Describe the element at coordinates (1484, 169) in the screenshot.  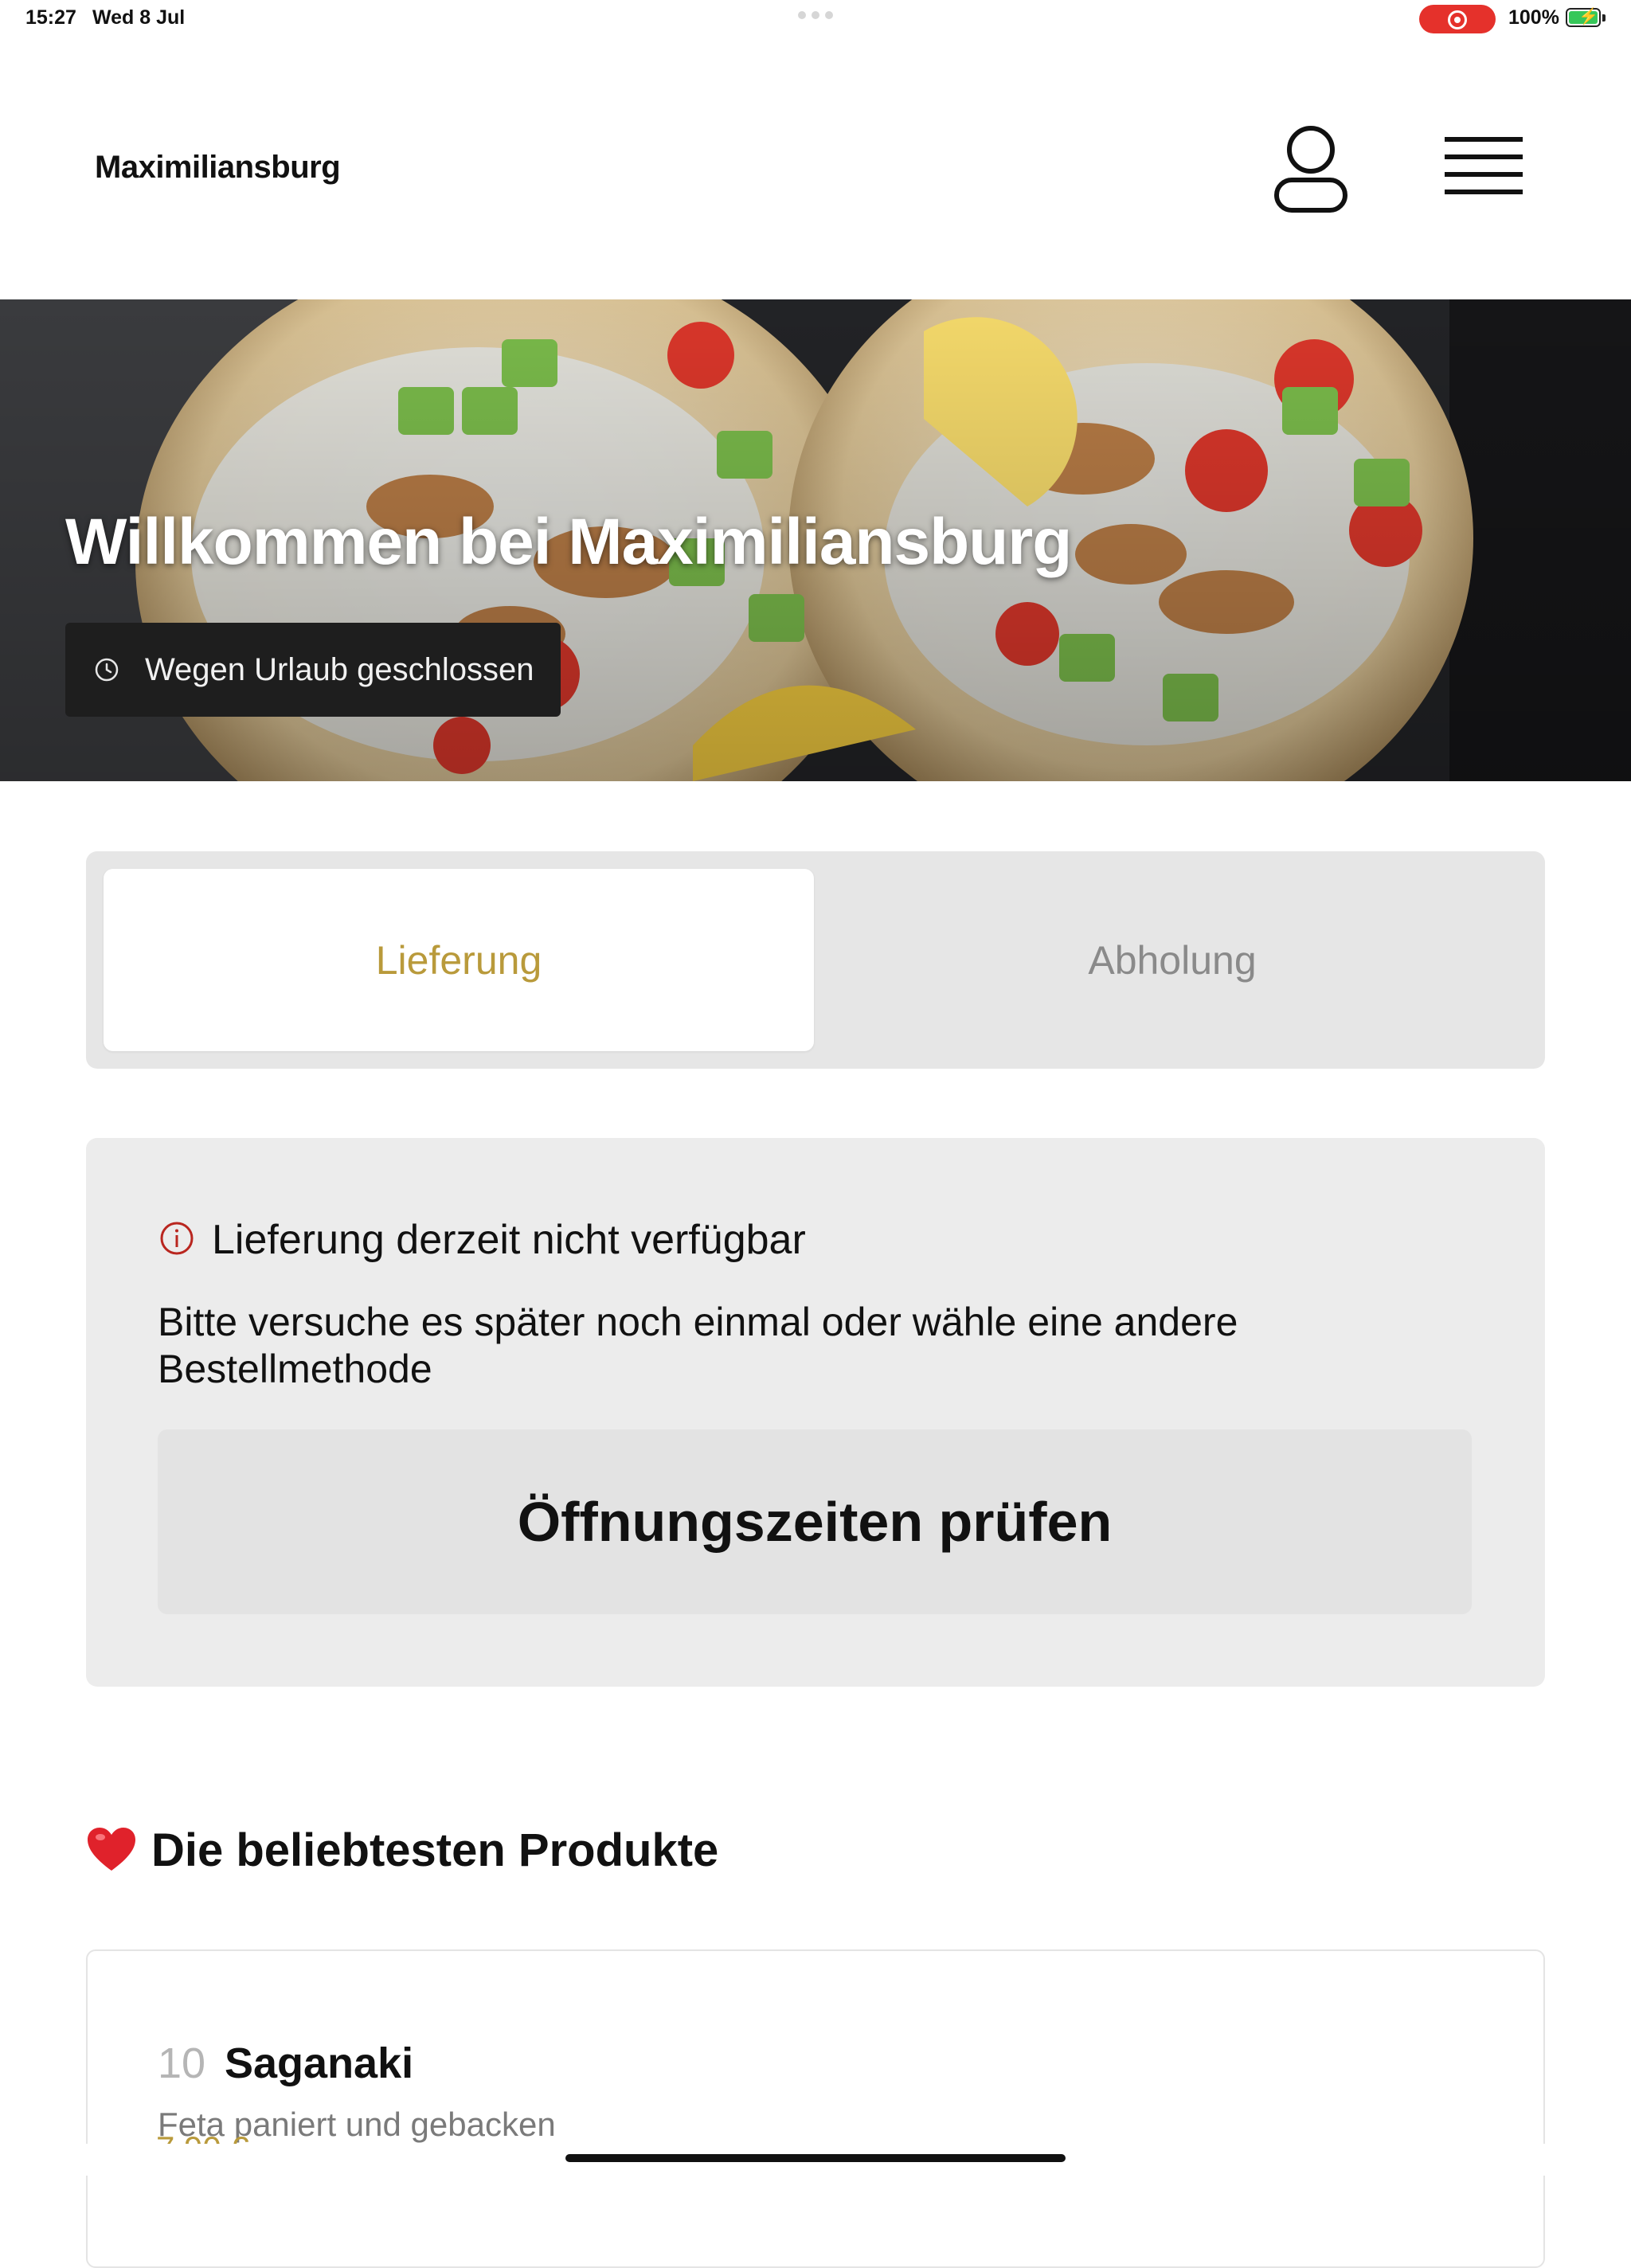
I see `menu-button` at that location.